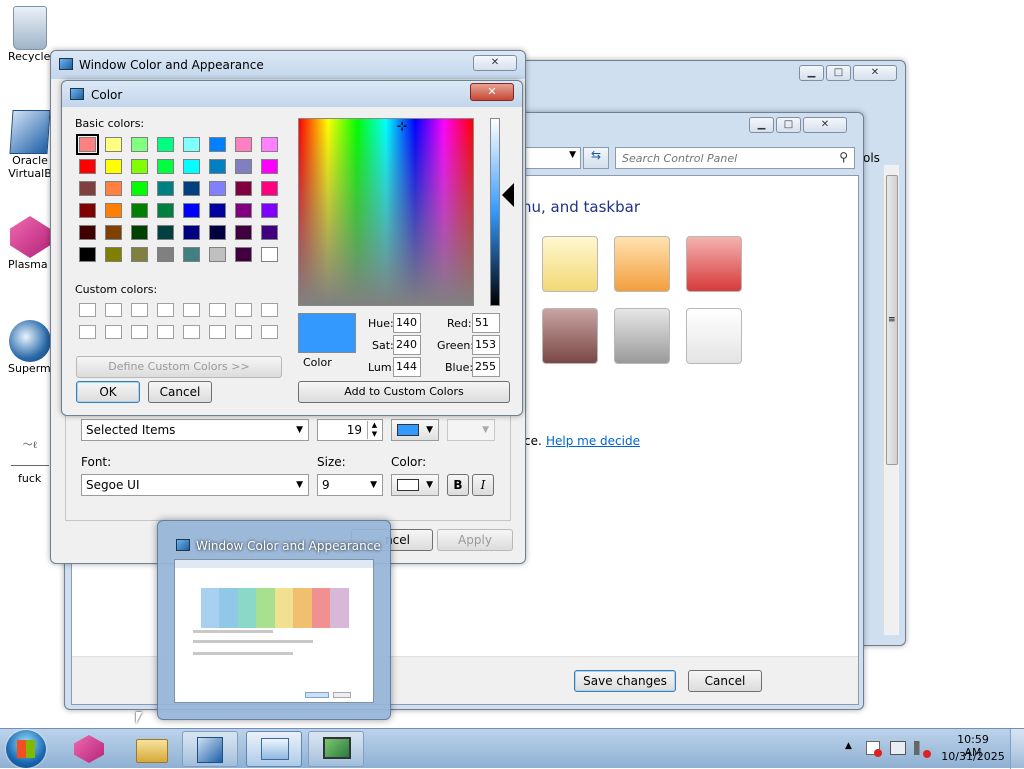 The height and width of the screenshot is (769, 1024). I want to click on blue-input: 255, so click(486, 367).